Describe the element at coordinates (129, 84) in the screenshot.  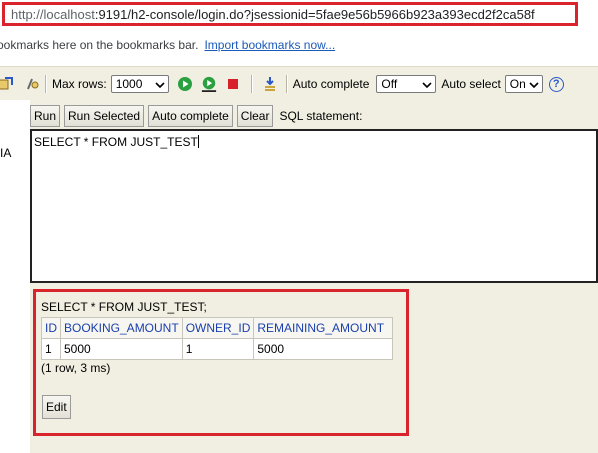
I see `max-rows-value: 1000` at that location.